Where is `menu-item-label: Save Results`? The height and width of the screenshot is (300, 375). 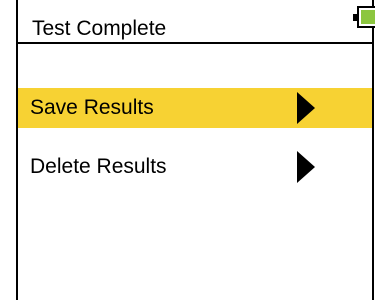
menu-item-label: Save Results is located at coordinates (92, 107).